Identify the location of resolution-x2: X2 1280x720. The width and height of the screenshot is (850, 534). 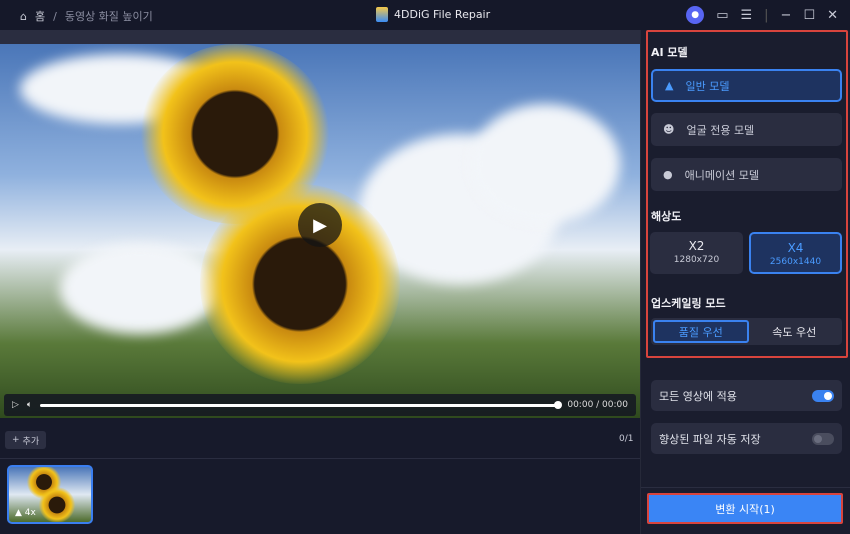
(696, 253).